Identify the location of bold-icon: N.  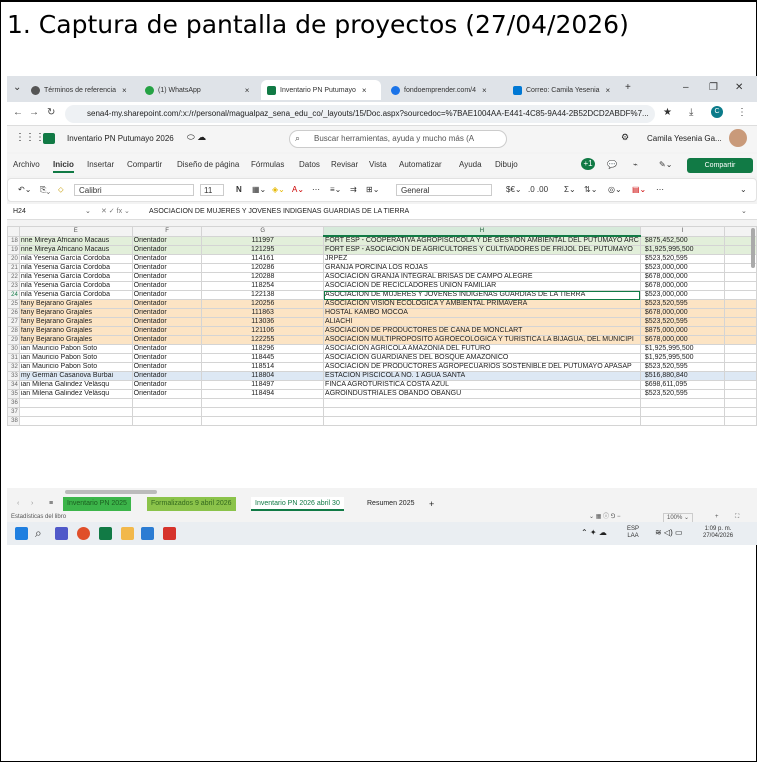
(239, 189).